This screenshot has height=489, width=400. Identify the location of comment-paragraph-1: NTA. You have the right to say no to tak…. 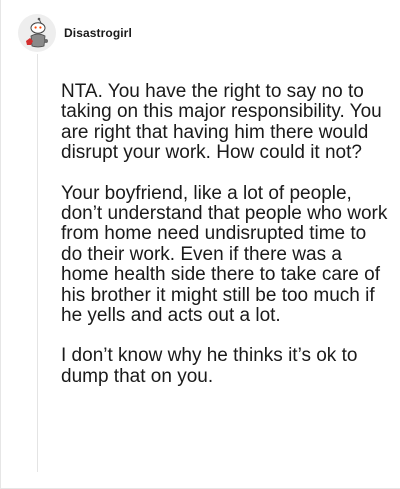
(221, 122).